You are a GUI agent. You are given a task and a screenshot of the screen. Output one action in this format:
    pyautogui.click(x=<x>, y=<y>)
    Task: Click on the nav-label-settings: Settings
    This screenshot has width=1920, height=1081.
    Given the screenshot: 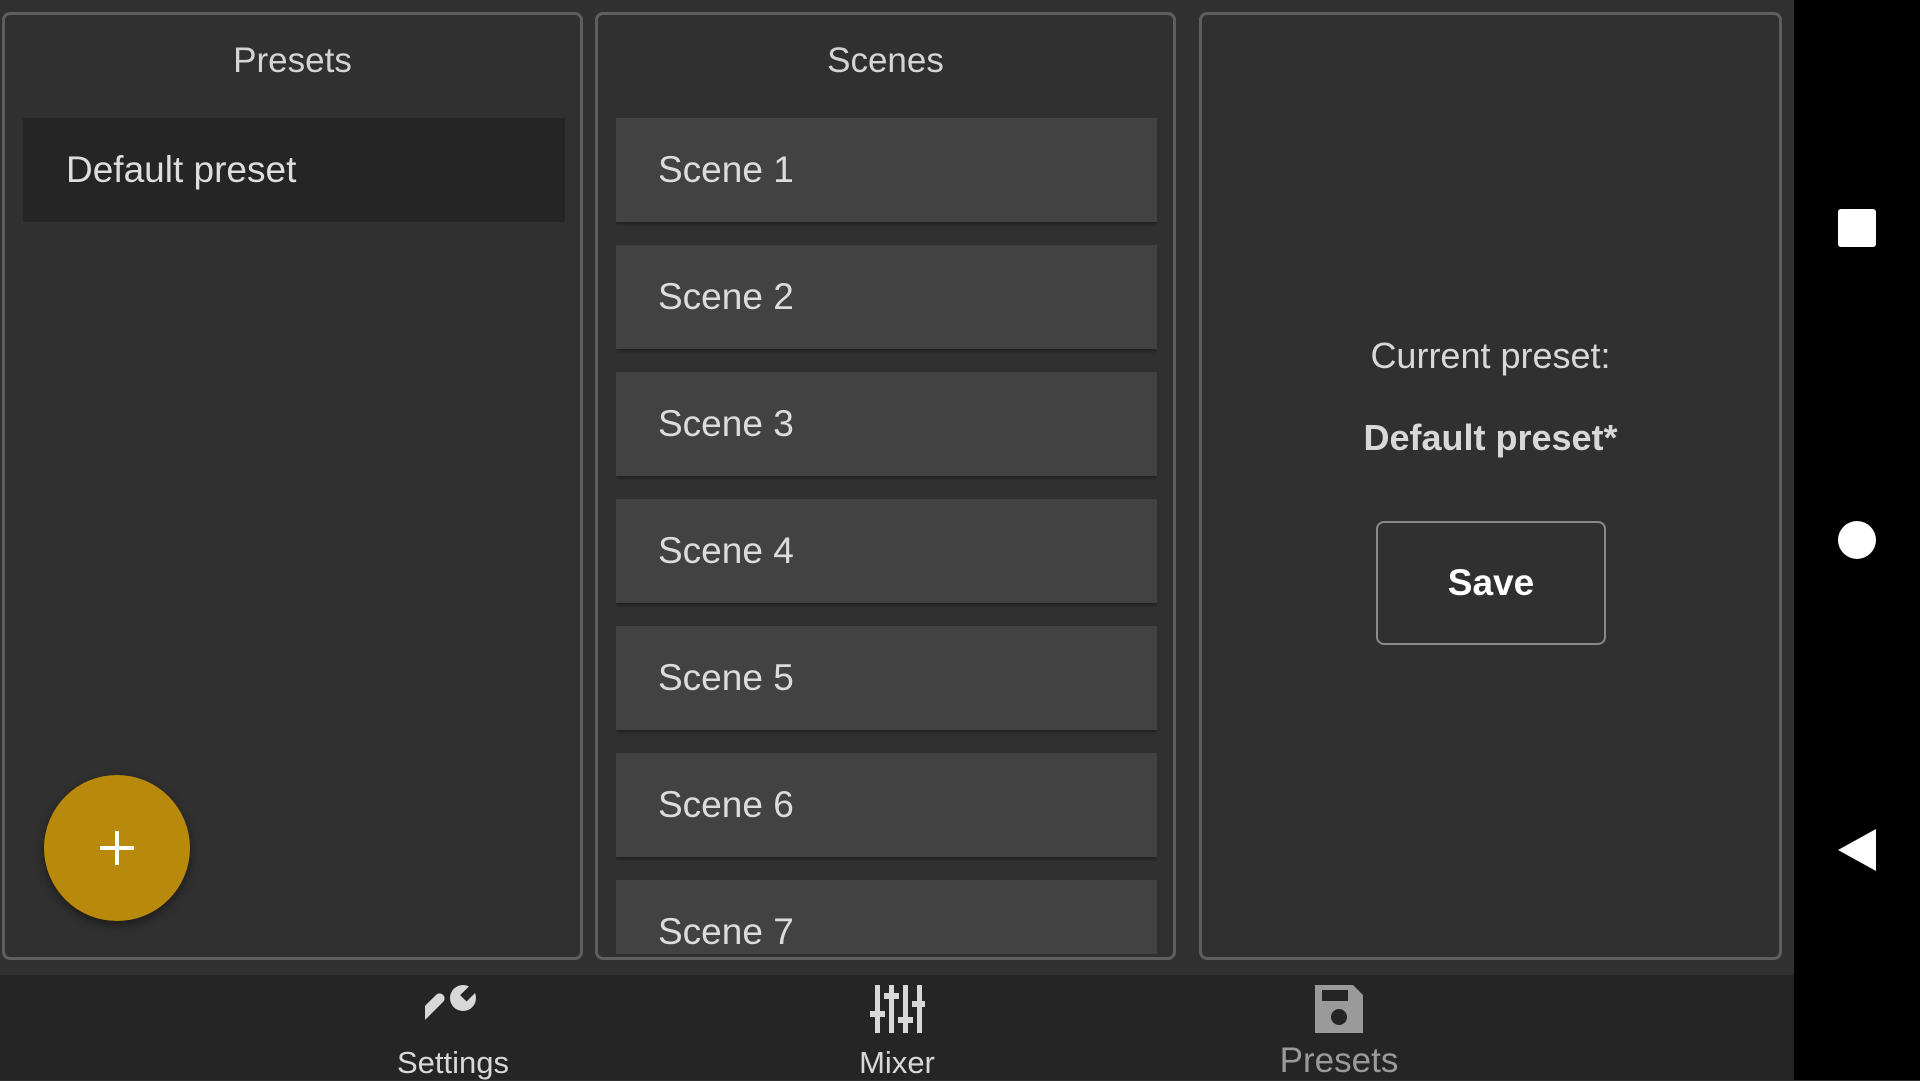 What is the action you would take?
    pyautogui.click(x=452, y=1062)
    